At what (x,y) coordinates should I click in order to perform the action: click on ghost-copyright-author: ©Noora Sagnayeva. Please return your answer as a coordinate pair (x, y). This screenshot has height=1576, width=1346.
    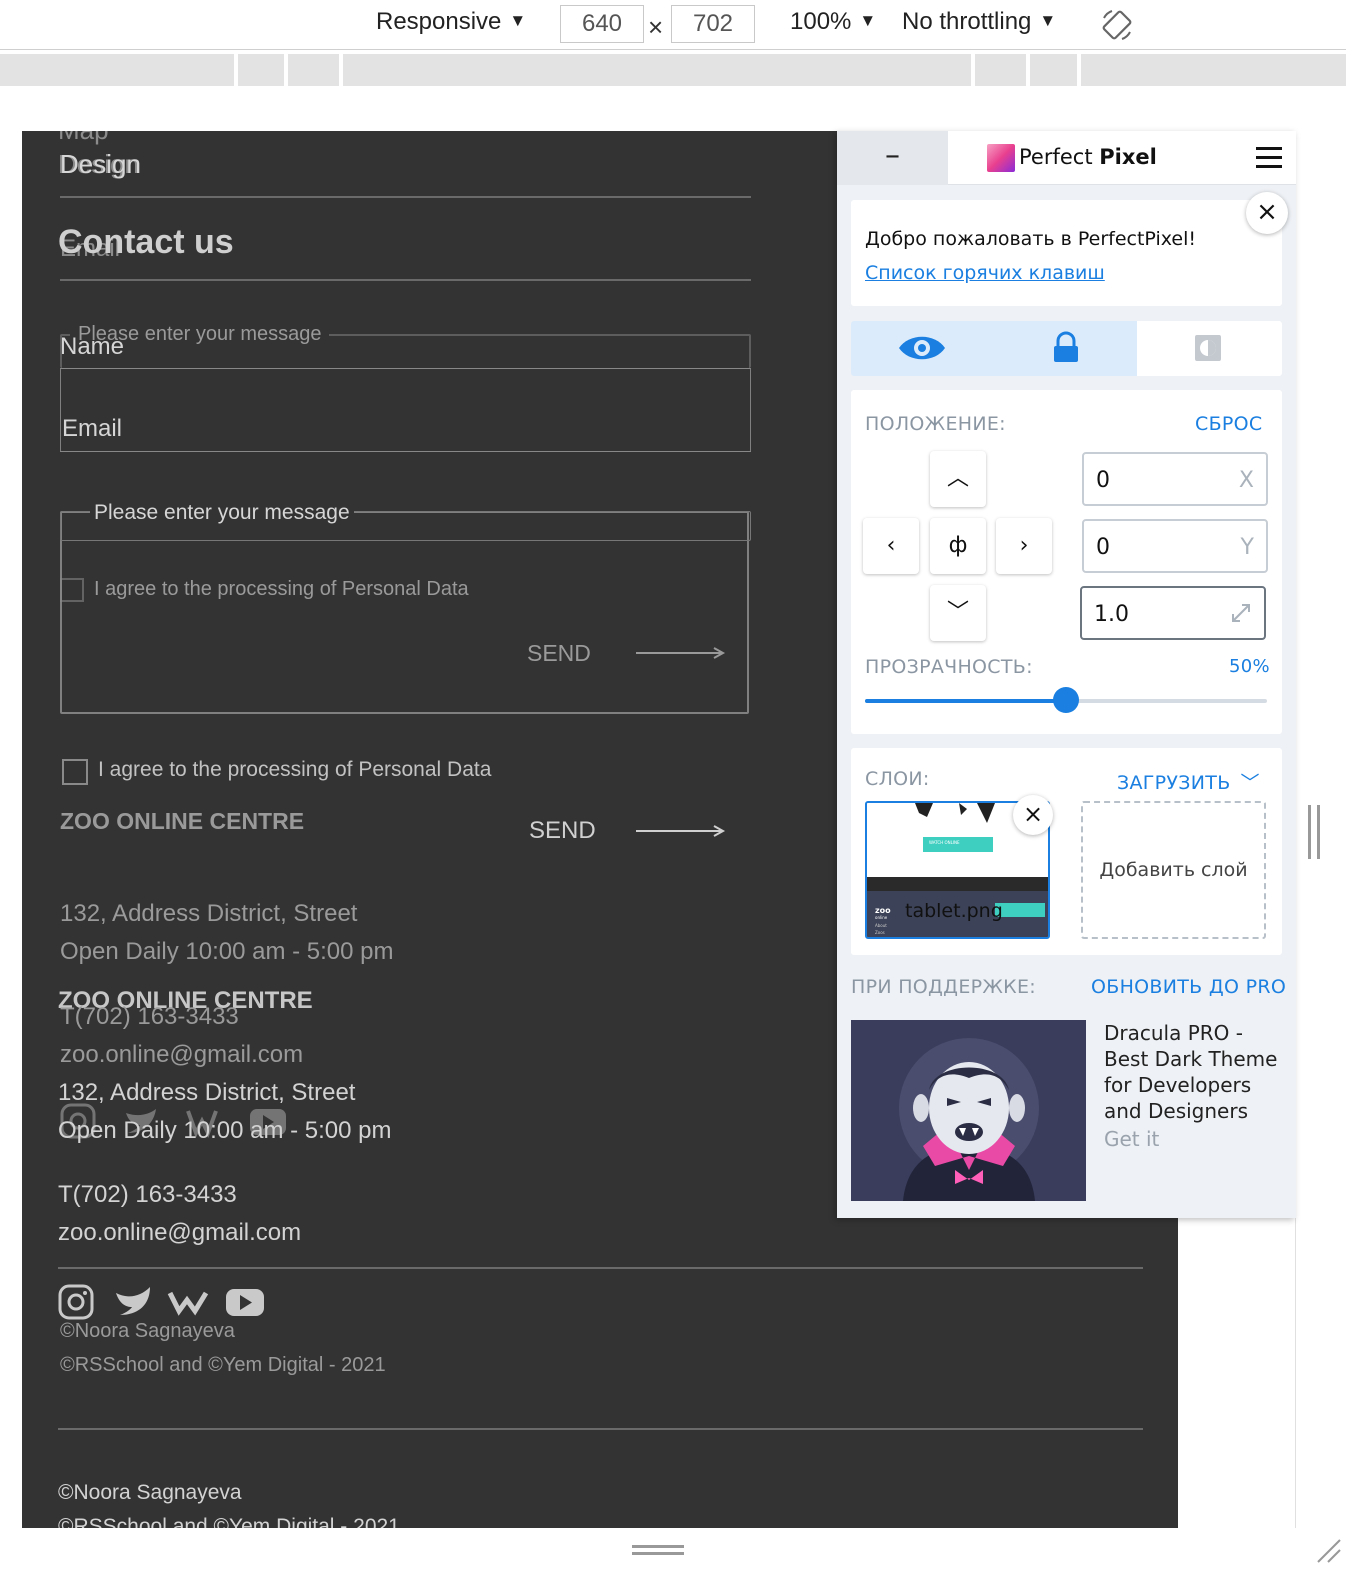
    Looking at the image, I should click on (147, 1331).